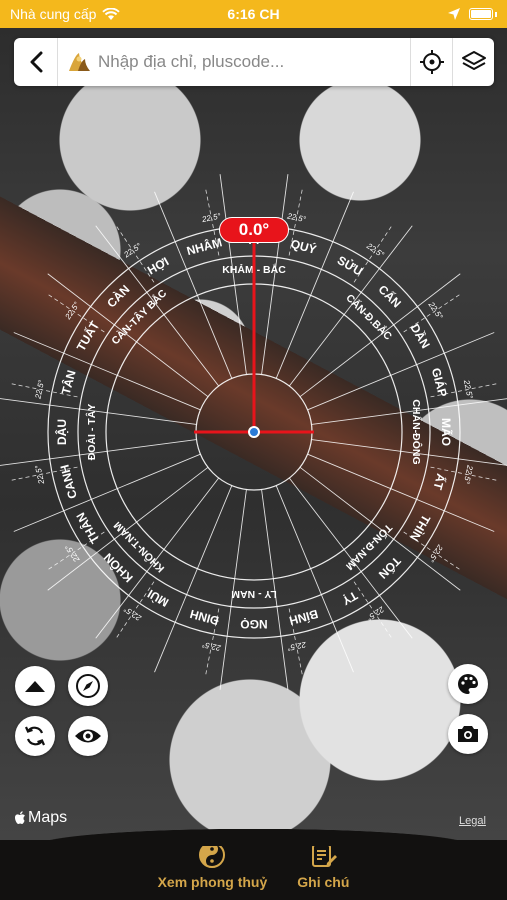 The height and width of the screenshot is (900, 507). I want to click on triangle-icon, so click(35, 686).